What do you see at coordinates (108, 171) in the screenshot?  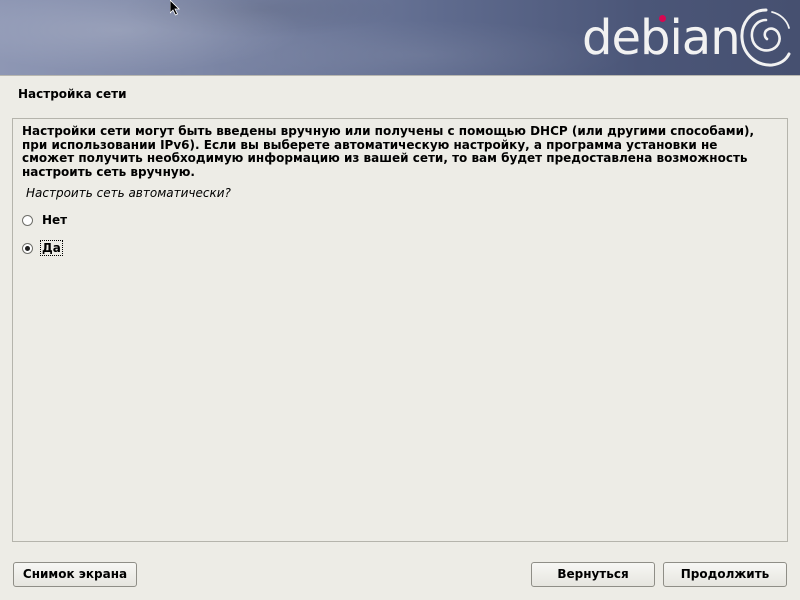 I see `description-line: настроить сеть вручную.` at bounding box center [108, 171].